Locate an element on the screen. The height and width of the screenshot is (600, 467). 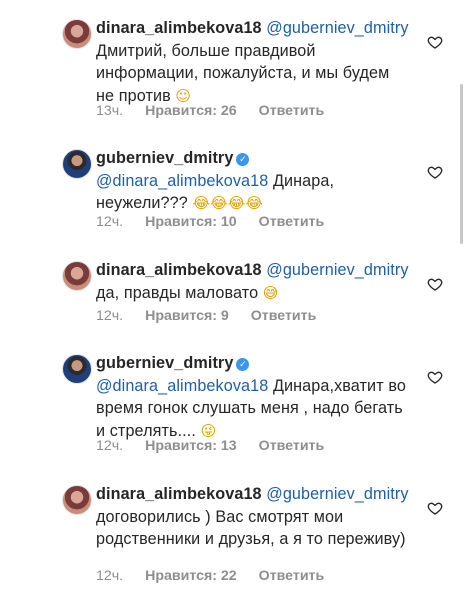
comment-time: 13ч. is located at coordinates (110, 111).